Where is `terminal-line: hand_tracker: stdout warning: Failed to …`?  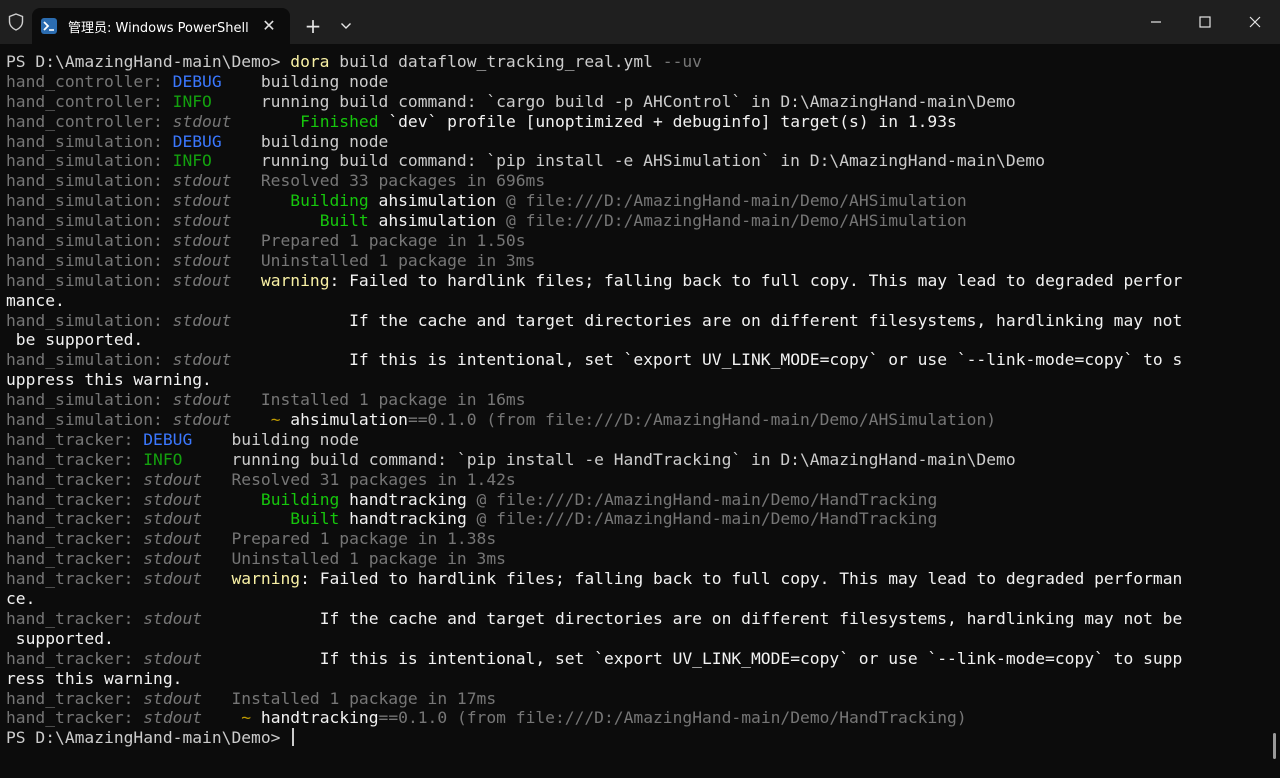
terminal-line: hand_tracker: stdout warning: Failed to … is located at coordinates (642, 579).